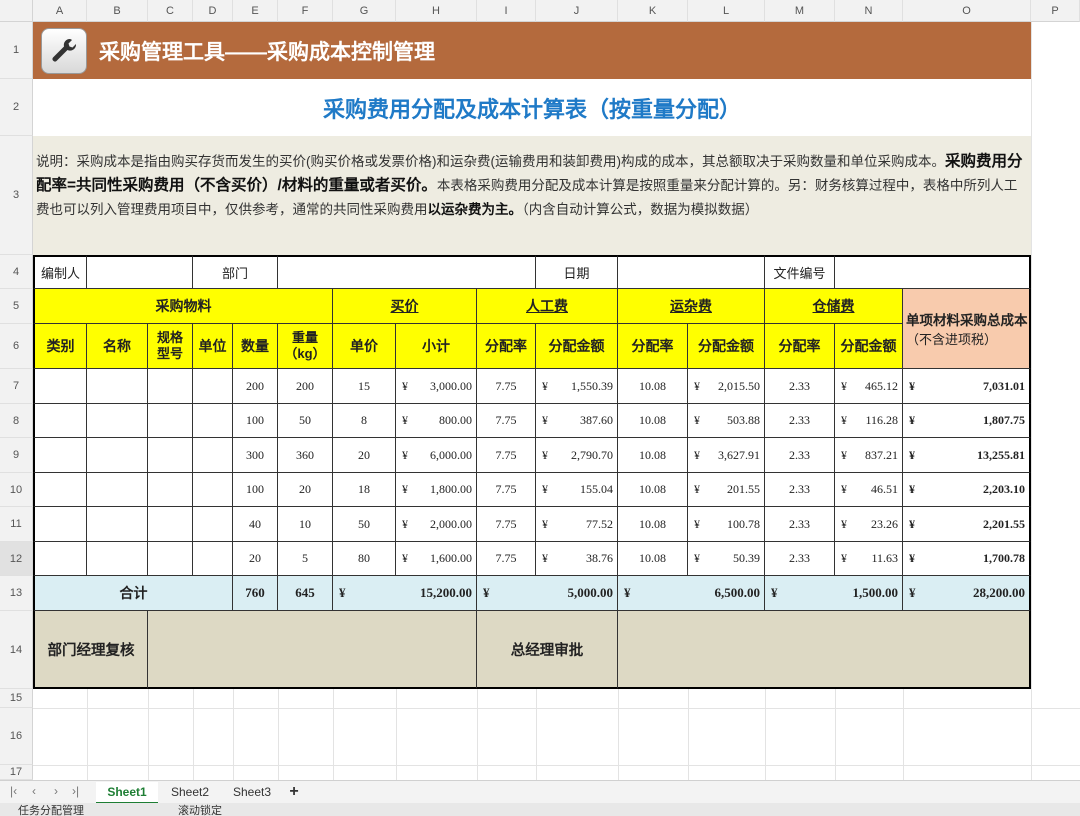 This screenshot has width=1080, height=816. What do you see at coordinates (16, 736) in the screenshot?
I see `row-header-16: 16` at bounding box center [16, 736].